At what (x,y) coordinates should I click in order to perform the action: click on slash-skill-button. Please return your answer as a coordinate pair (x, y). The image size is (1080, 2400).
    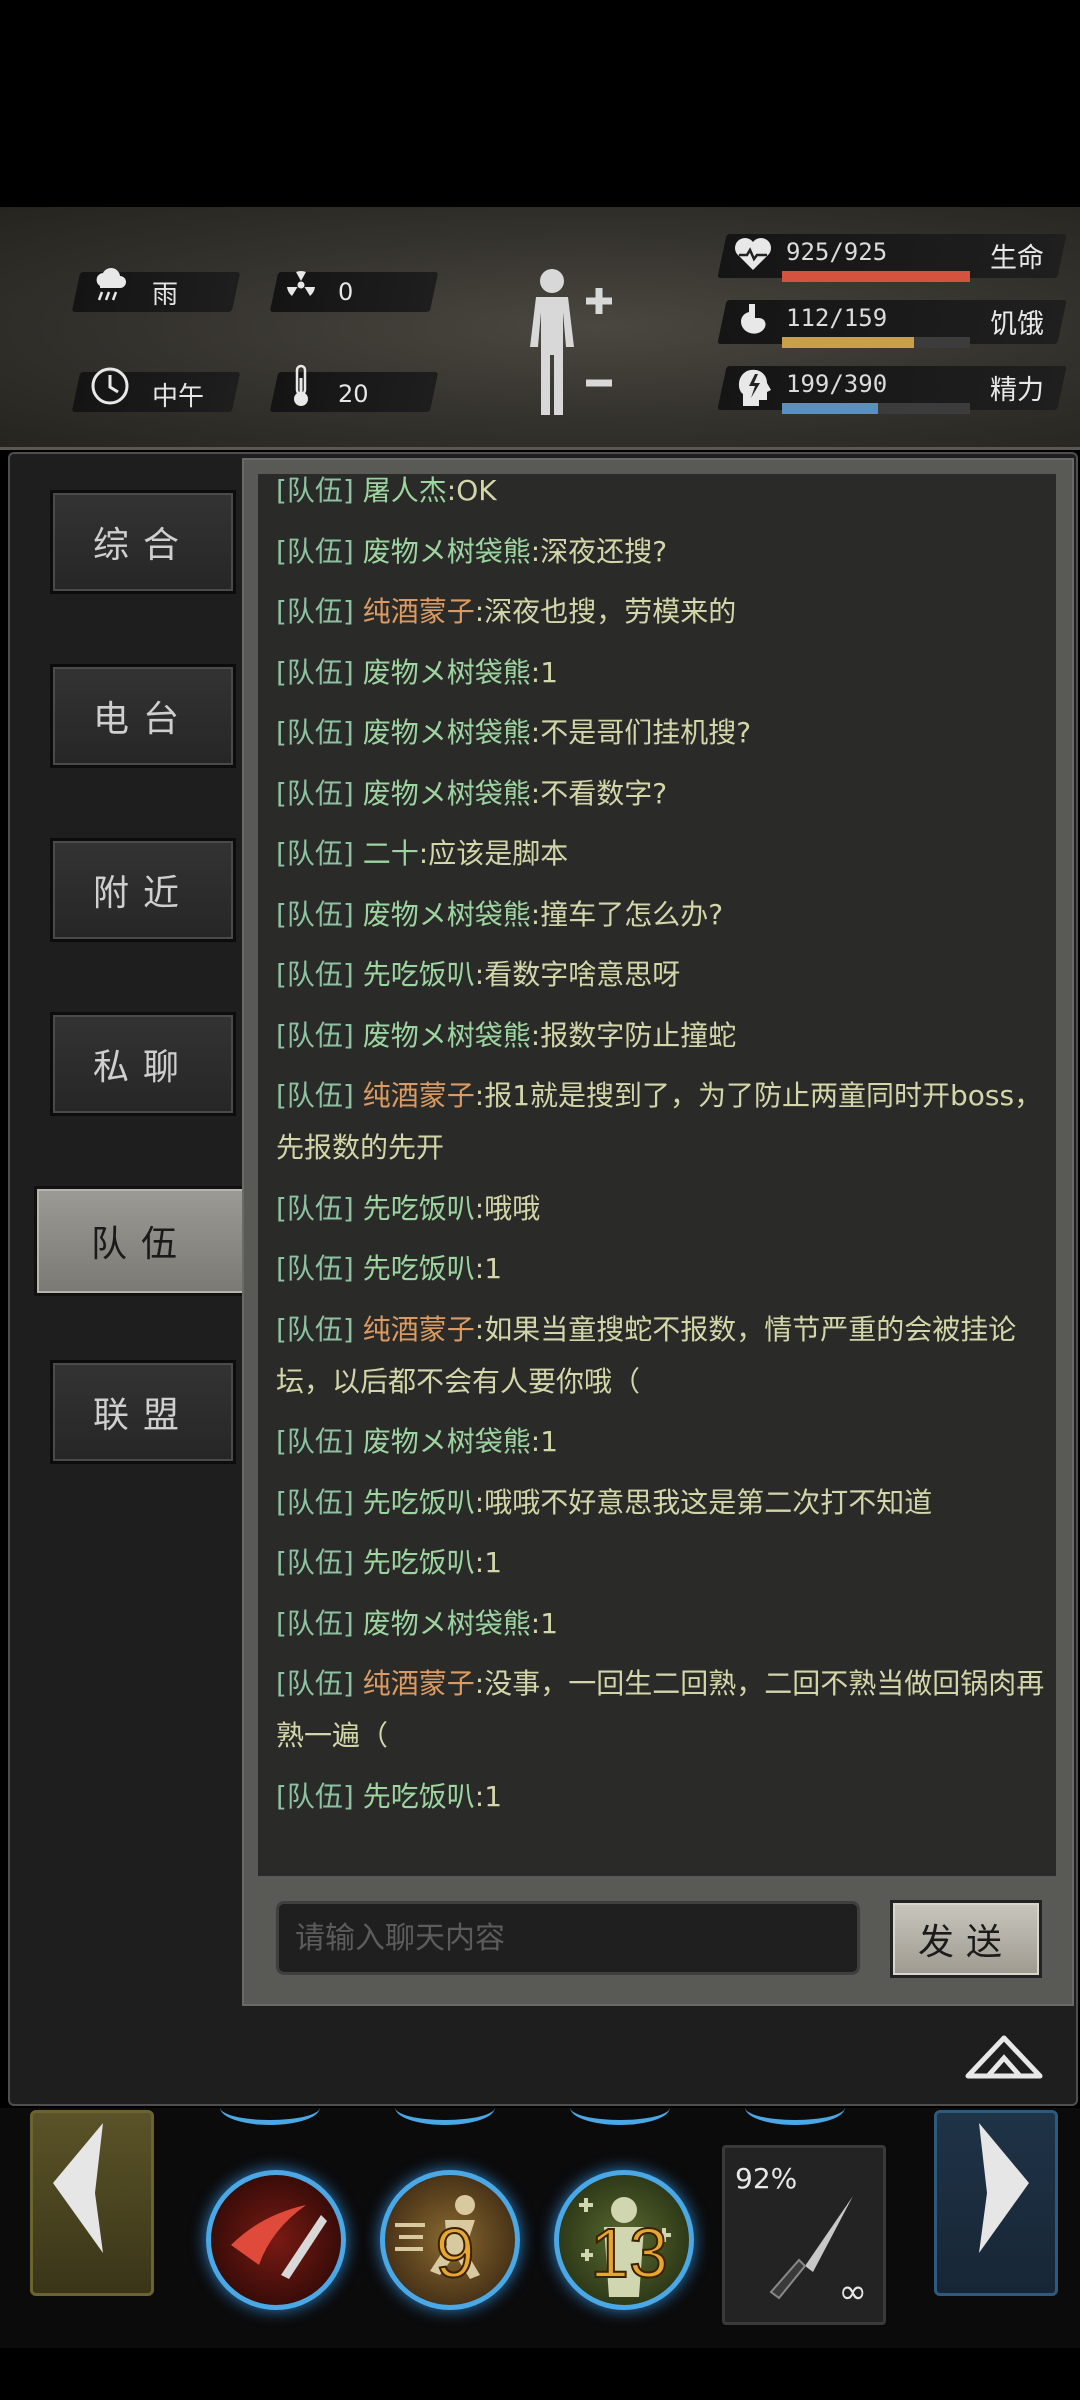
    Looking at the image, I should click on (276, 2240).